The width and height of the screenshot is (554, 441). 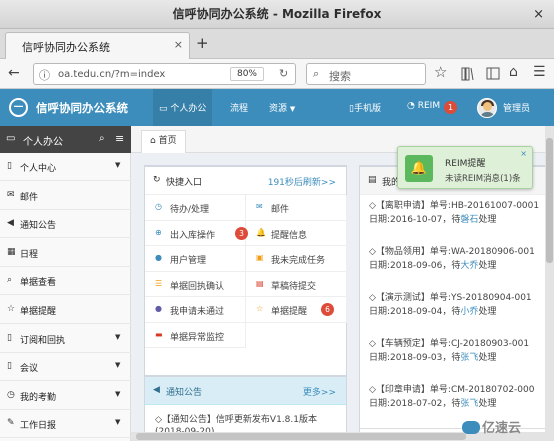 I want to click on notice-more-link: 更多>>, so click(x=319, y=391).